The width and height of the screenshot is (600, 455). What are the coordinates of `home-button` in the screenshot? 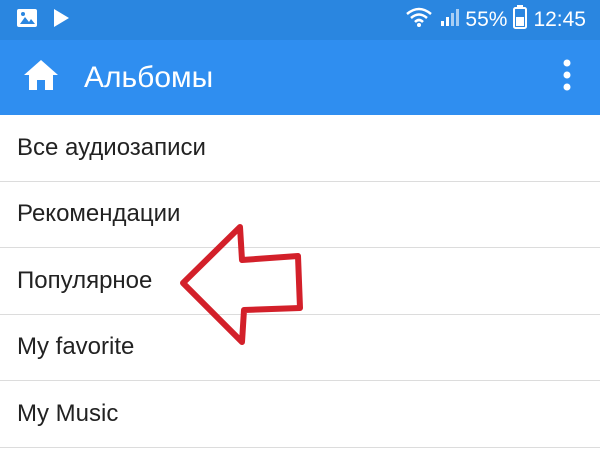 It's located at (41, 78).